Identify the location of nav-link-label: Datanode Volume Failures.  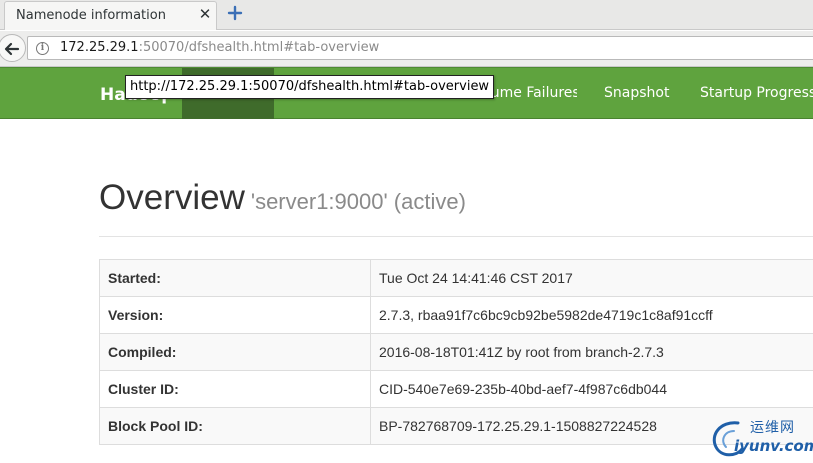
(535, 93).